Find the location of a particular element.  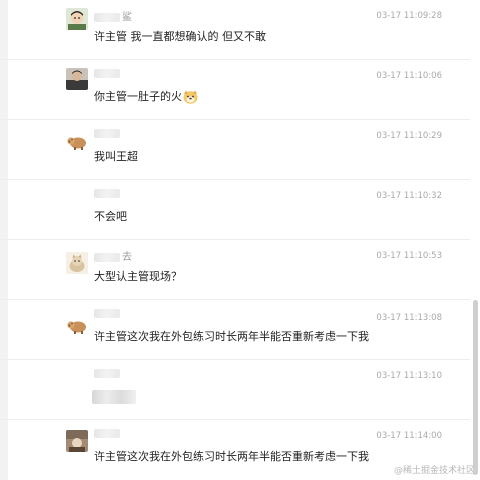

vertical-scrollbar is located at coordinates (475, 387).